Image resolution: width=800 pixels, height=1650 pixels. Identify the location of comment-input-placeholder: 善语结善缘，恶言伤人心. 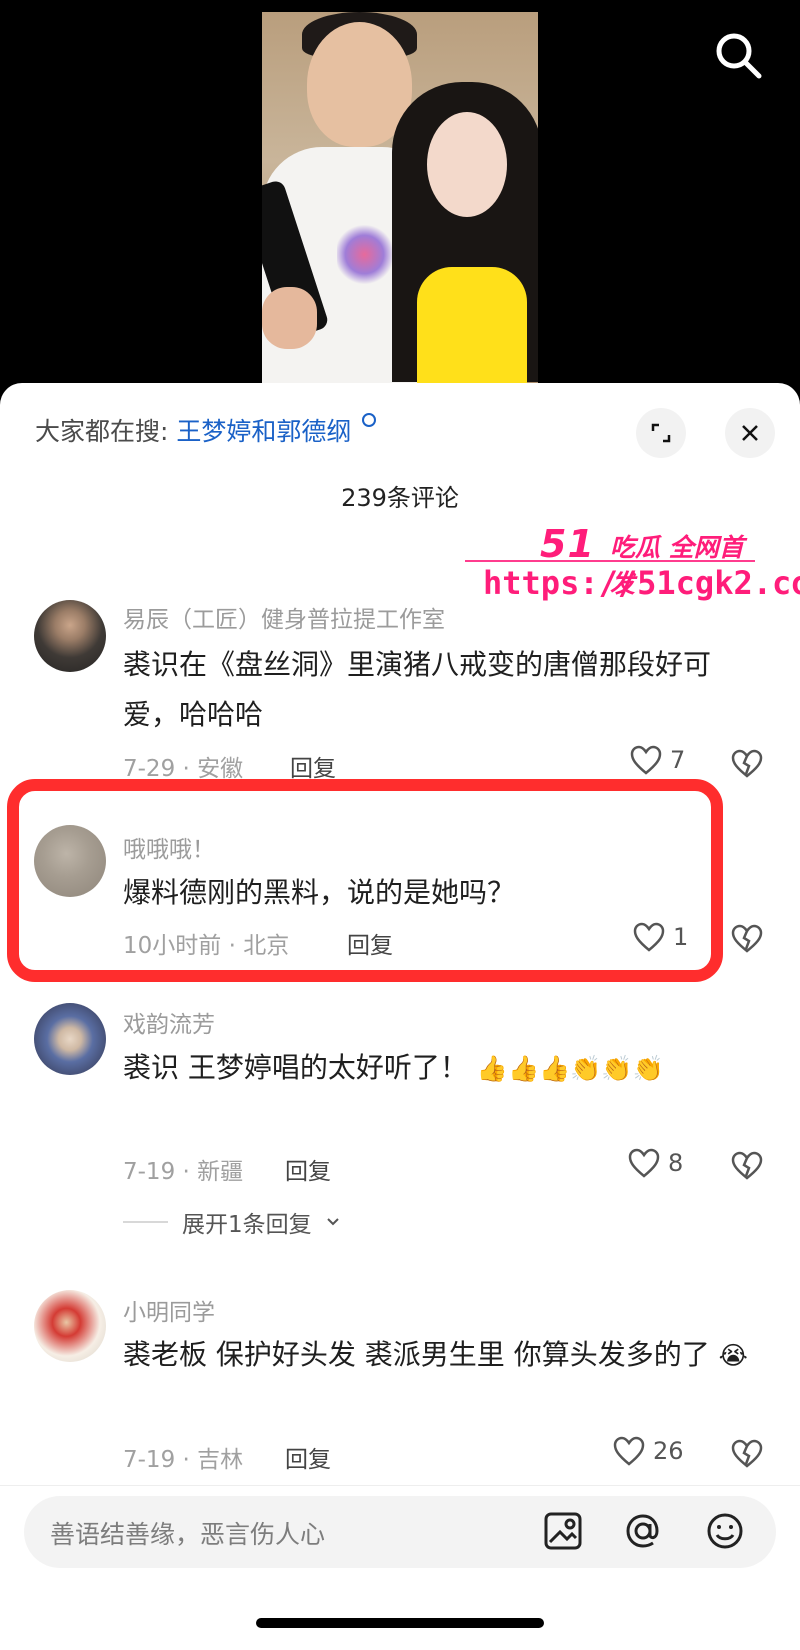
(188, 1534).